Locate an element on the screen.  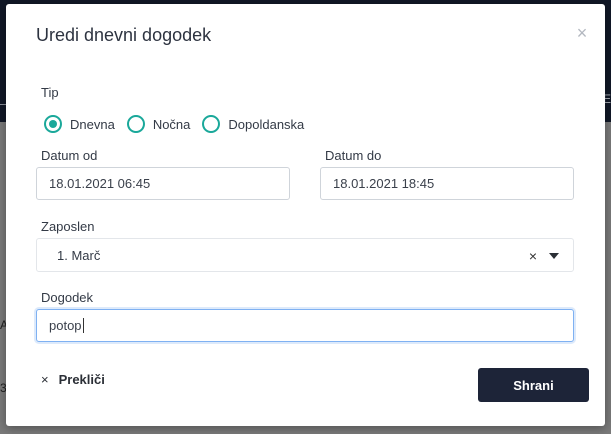
chevron-down-icon is located at coordinates (554, 256).